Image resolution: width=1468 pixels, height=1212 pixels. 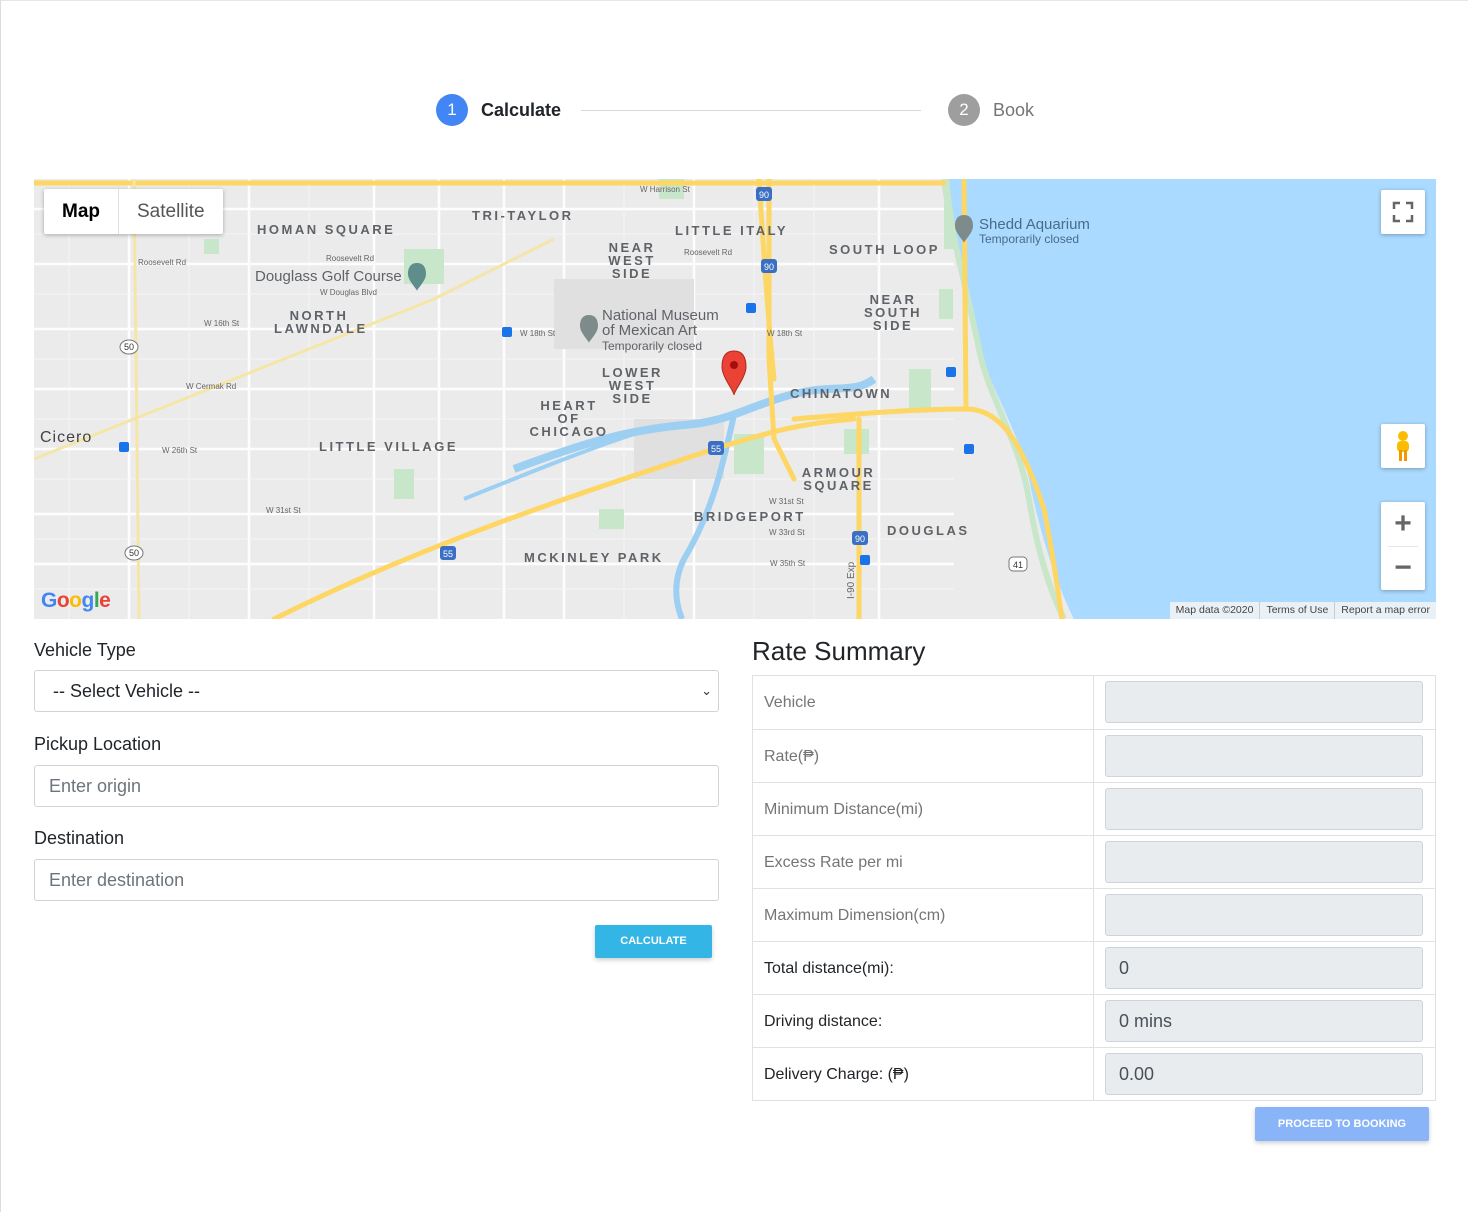 I want to click on step-calculate: 1 Calculate, so click(x=498, y=110).